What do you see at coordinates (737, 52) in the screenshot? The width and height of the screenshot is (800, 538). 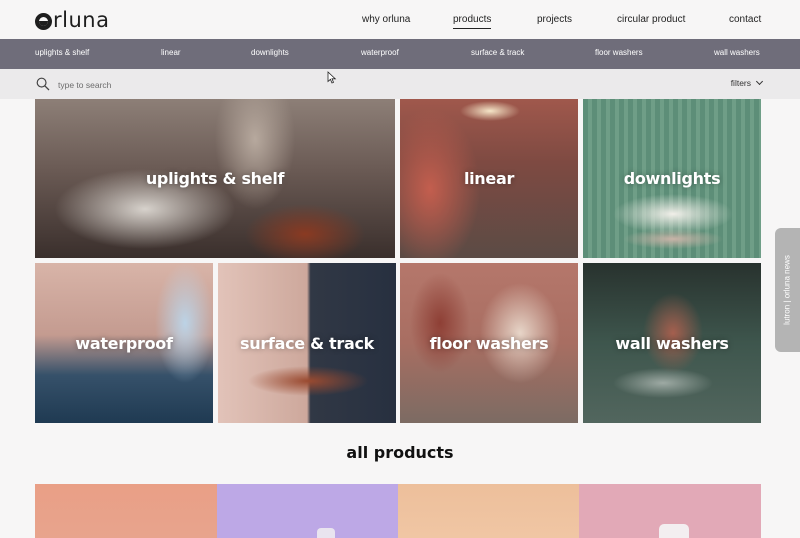 I see `category-wall-washers: wall washers` at bounding box center [737, 52].